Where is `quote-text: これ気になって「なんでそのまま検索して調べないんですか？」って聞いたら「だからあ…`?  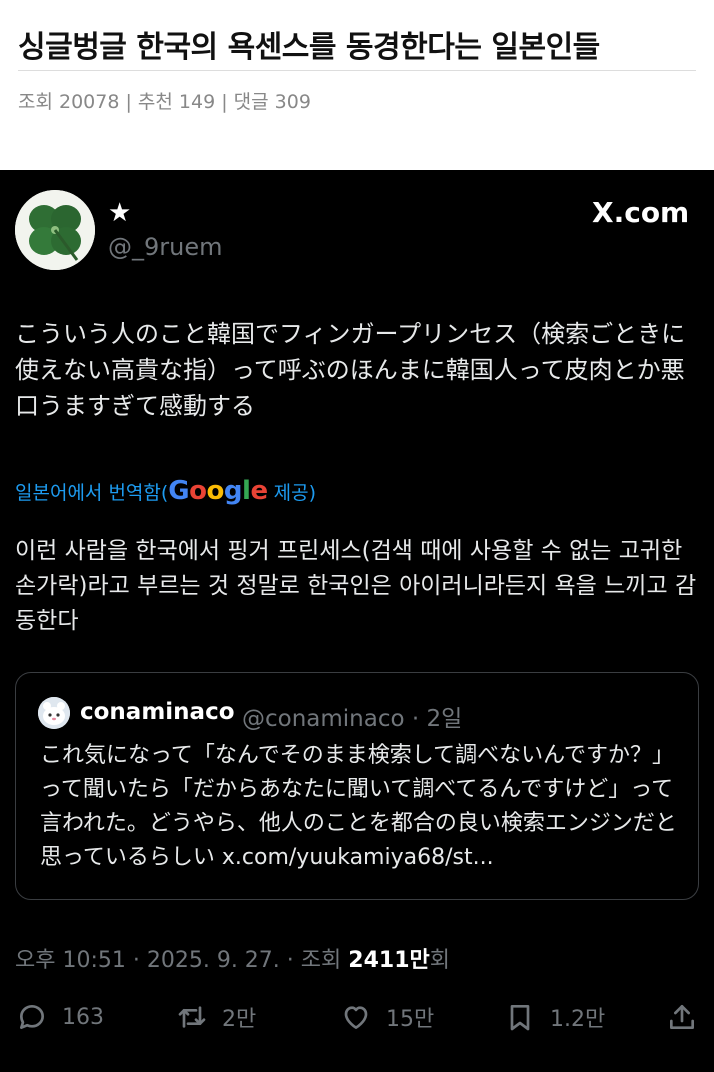
quote-text: これ気になって「なんでそのまま検索して調べないんですか？」って聞いたら「だからあ… is located at coordinates (358, 806).